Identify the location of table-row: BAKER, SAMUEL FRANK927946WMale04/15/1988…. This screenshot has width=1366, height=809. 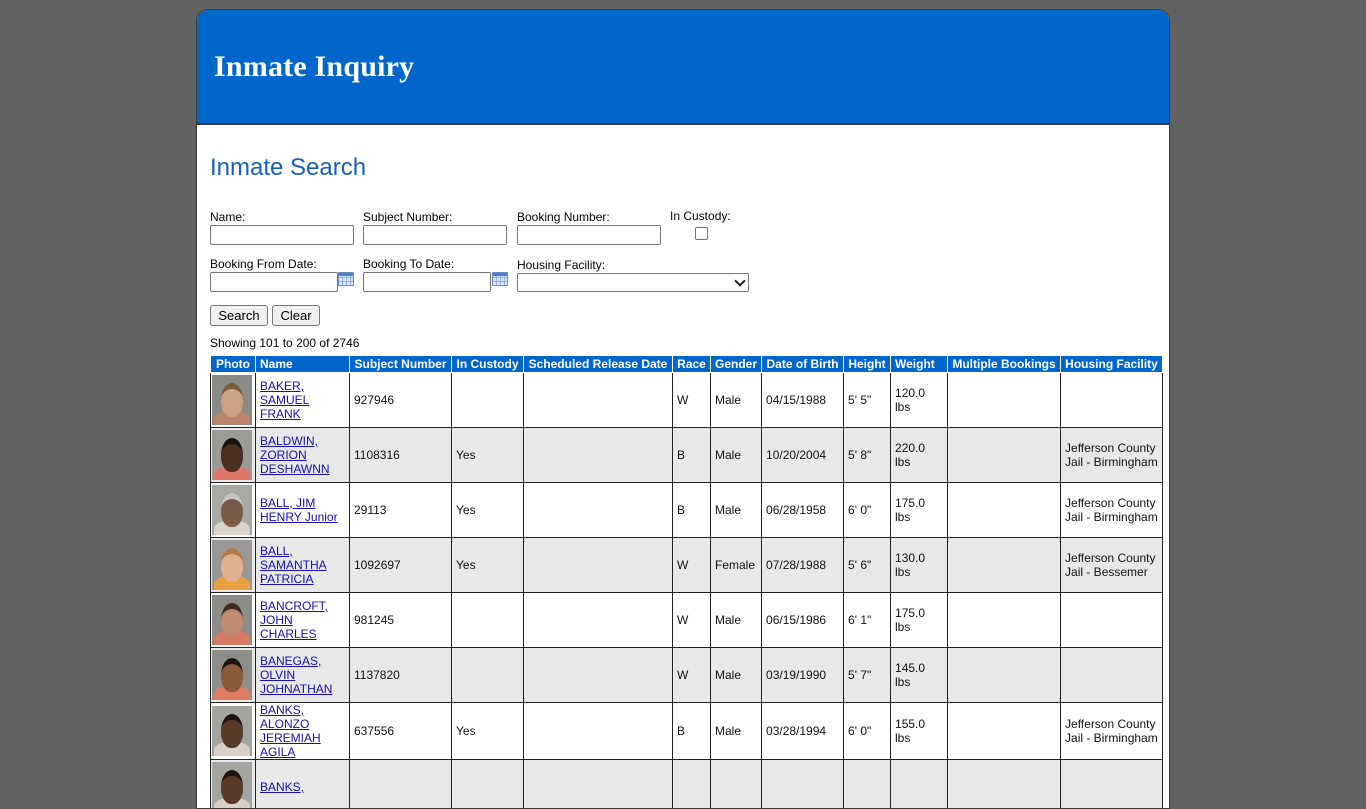
(687, 400).